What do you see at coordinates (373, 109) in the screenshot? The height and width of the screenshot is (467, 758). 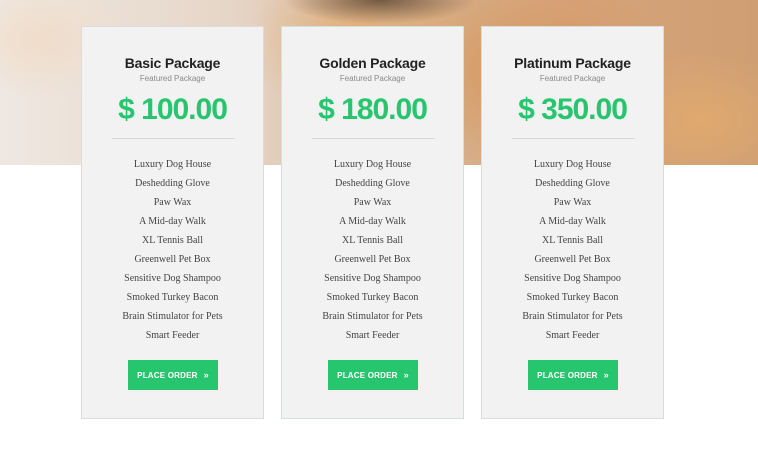 I see `package-price: $ 180.00` at bounding box center [373, 109].